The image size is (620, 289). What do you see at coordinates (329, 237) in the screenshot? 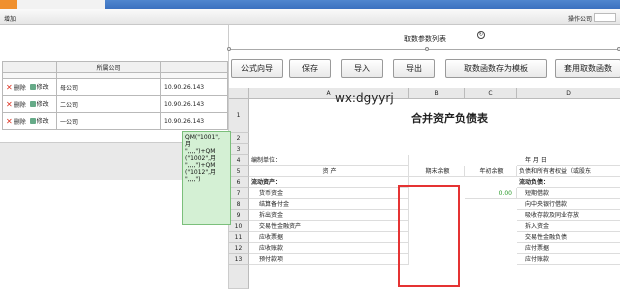
I see `cell-a11: 应收票据` at bounding box center [329, 237].